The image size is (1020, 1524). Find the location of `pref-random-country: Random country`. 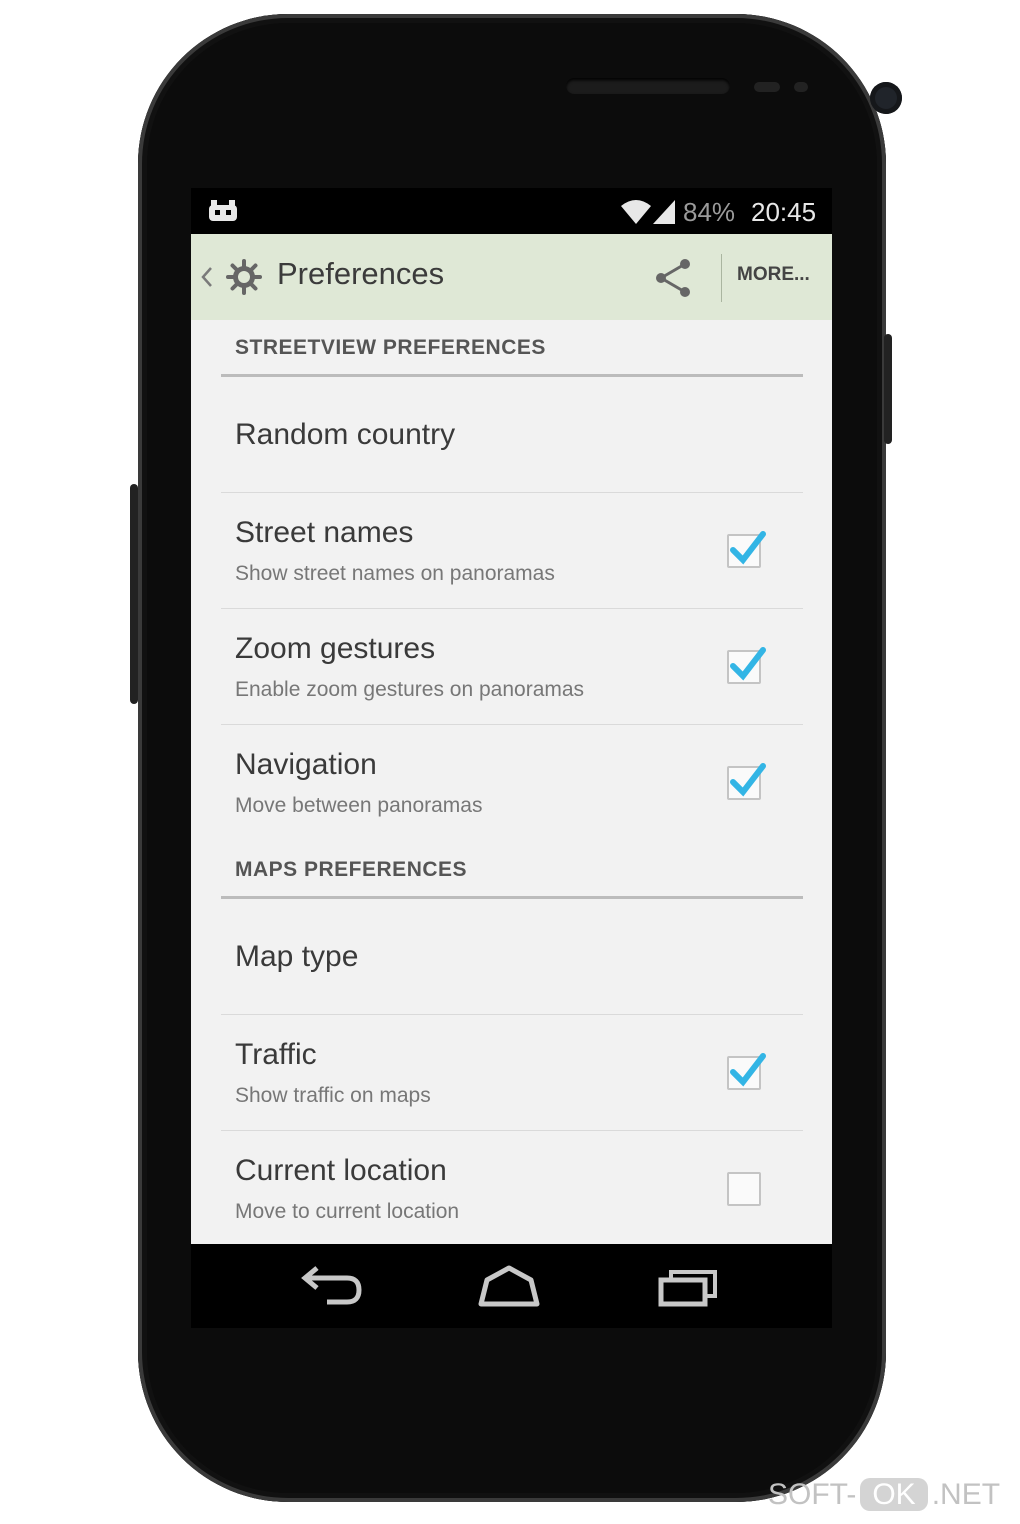

pref-random-country: Random country is located at coordinates (345, 435).